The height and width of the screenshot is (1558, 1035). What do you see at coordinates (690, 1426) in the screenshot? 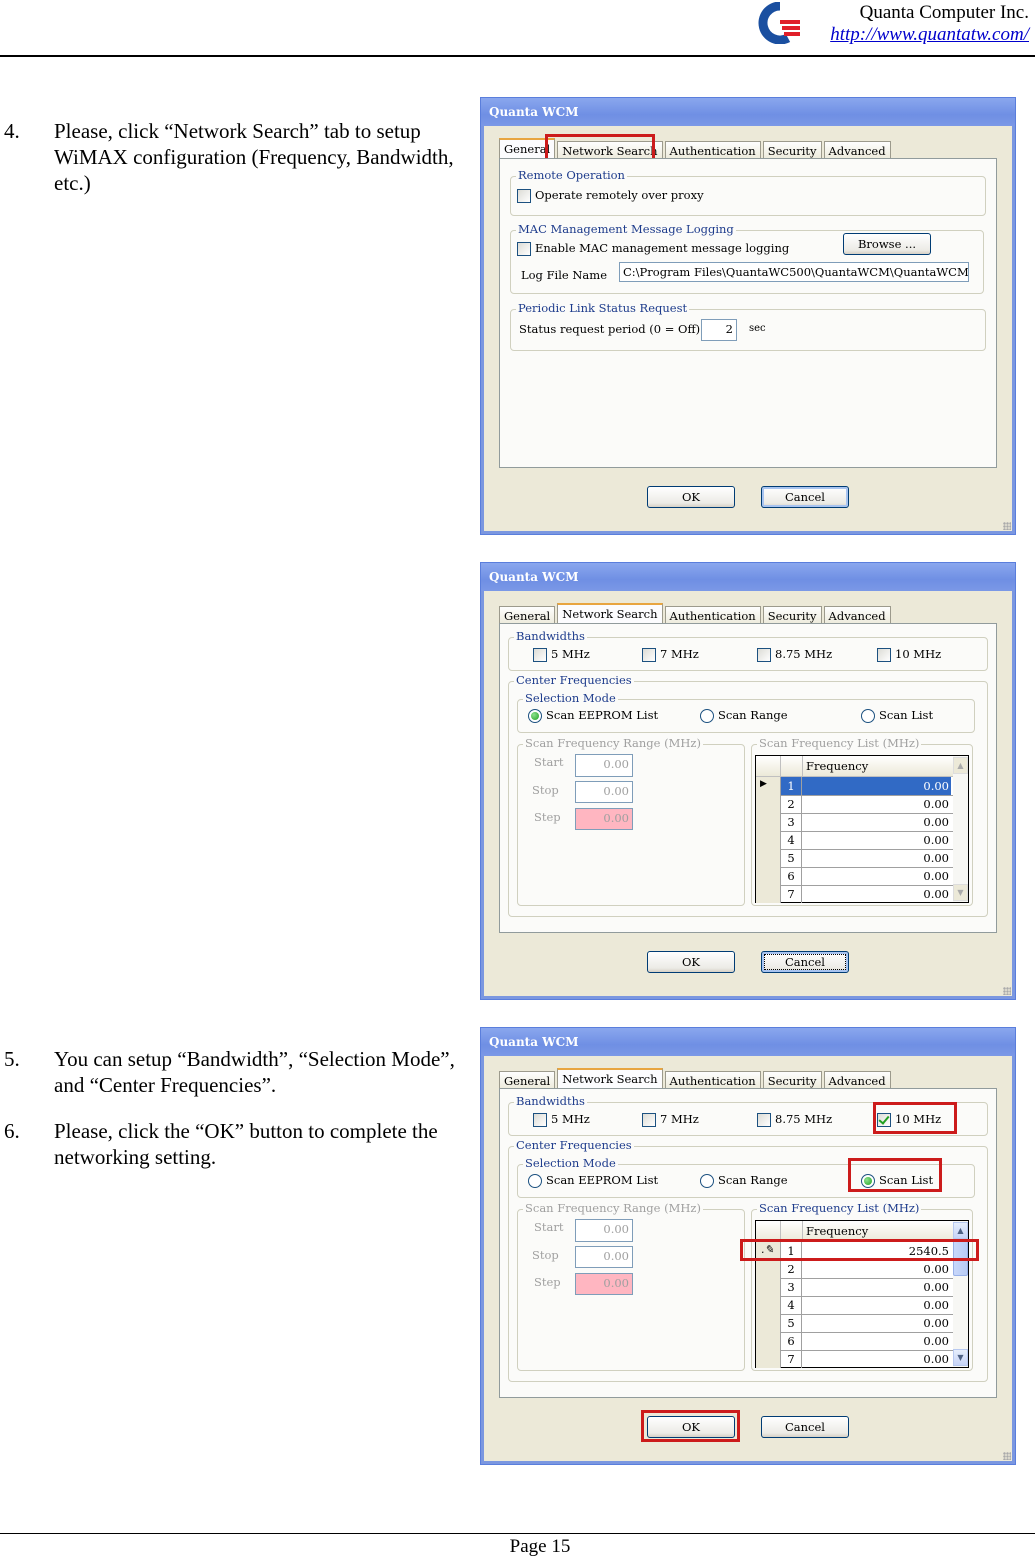
I see `highlight-ok-button` at bounding box center [690, 1426].